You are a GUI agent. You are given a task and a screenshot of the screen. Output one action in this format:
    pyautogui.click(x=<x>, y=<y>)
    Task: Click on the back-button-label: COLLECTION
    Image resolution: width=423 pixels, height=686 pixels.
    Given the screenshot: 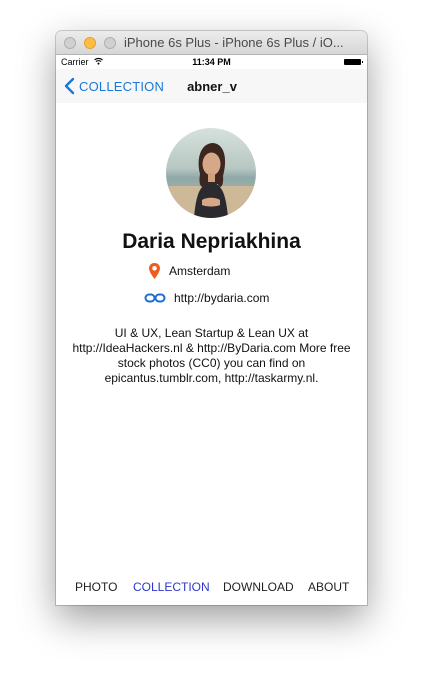 What is the action you would take?
    pyautogui.click(x=122, y=86)
    